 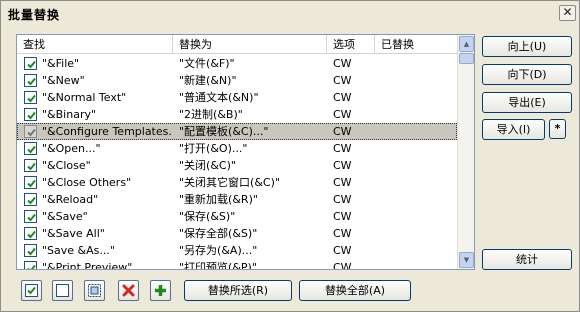 I want to click on replace-cell: "关闭(&C)", so click(x=207, y=165).